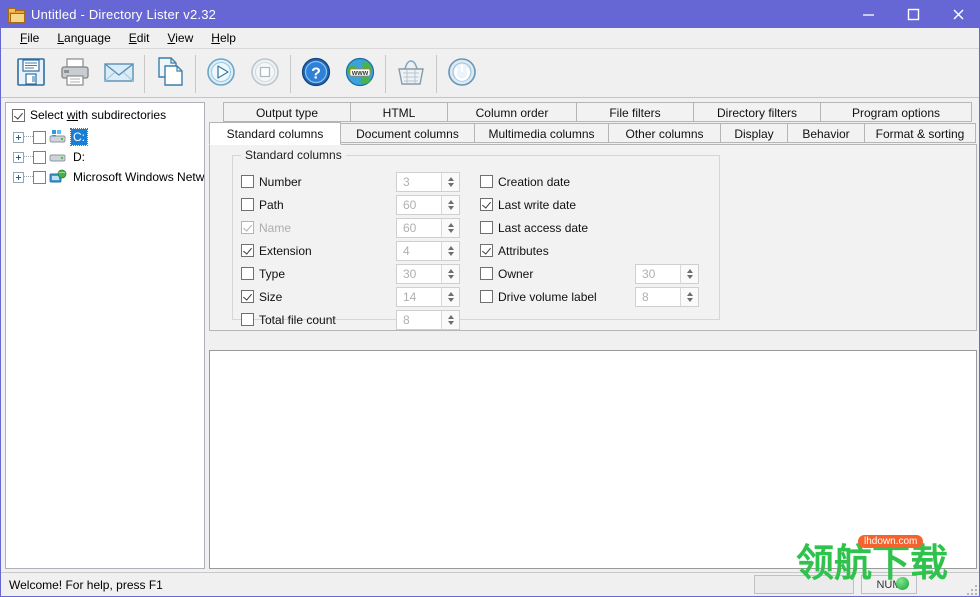 Image resolution: width=980 pixels, height=597 pixels. I want to click on menu-item-file: File, so click(29, 38).